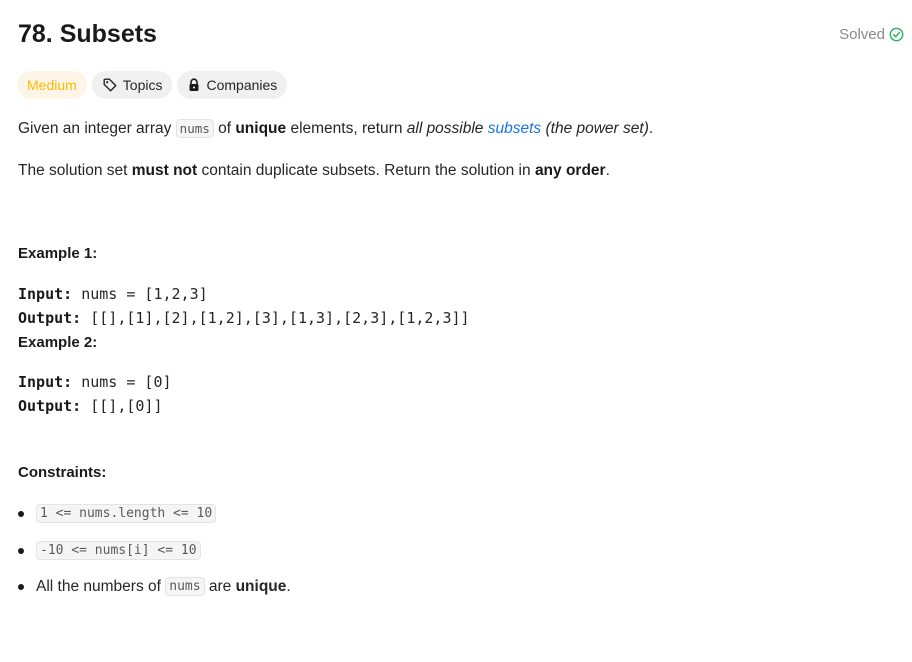  I want to click on emphasis: all possible, so click(445, 128).